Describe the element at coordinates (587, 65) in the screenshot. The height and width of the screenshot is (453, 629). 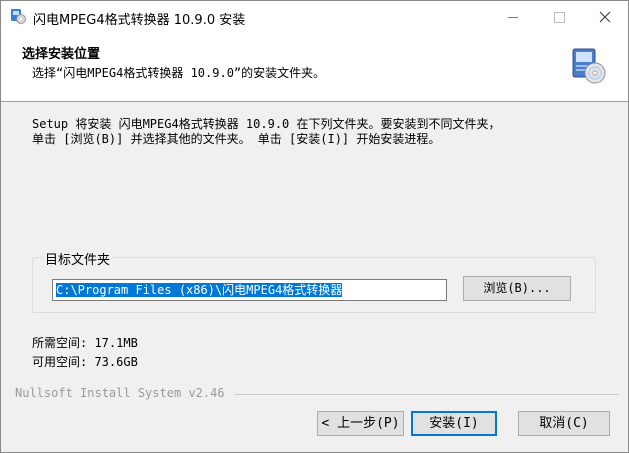
I see `install-cd-computer-icon` at that location.